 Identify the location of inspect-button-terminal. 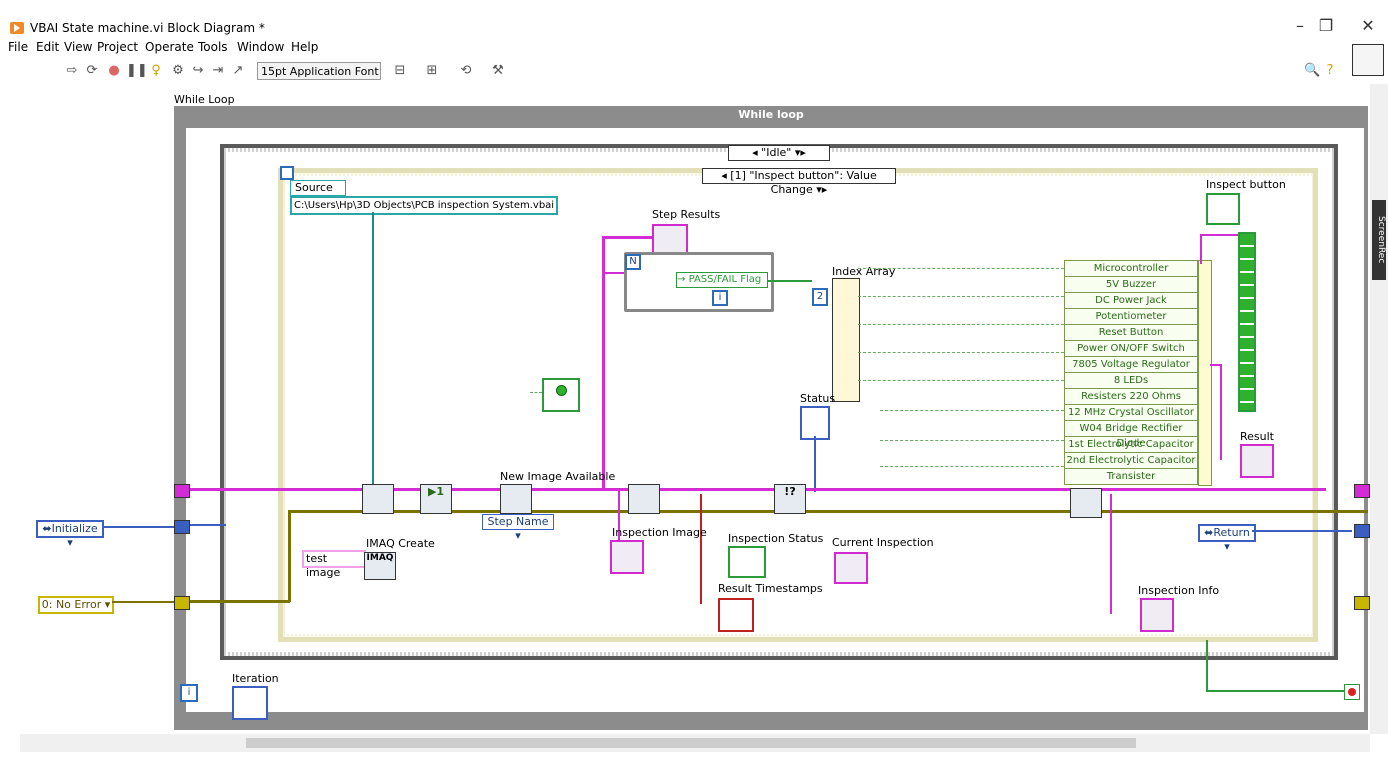
(1223, 209).